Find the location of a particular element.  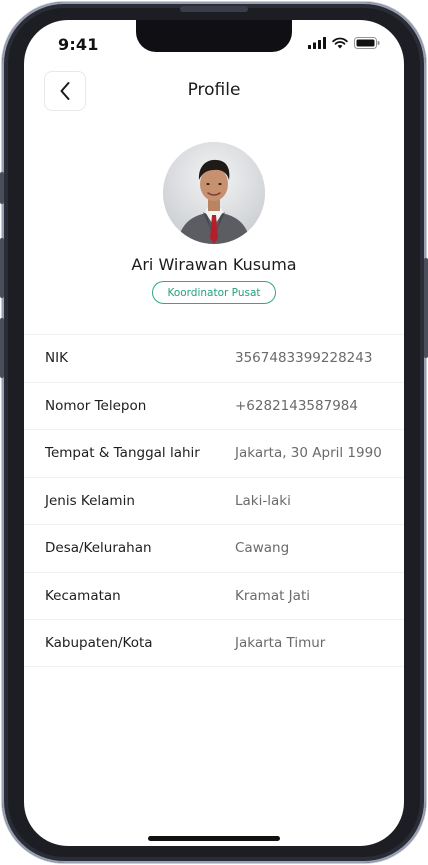

detail-value: Laki-laki is located at coordinates (263, 500).